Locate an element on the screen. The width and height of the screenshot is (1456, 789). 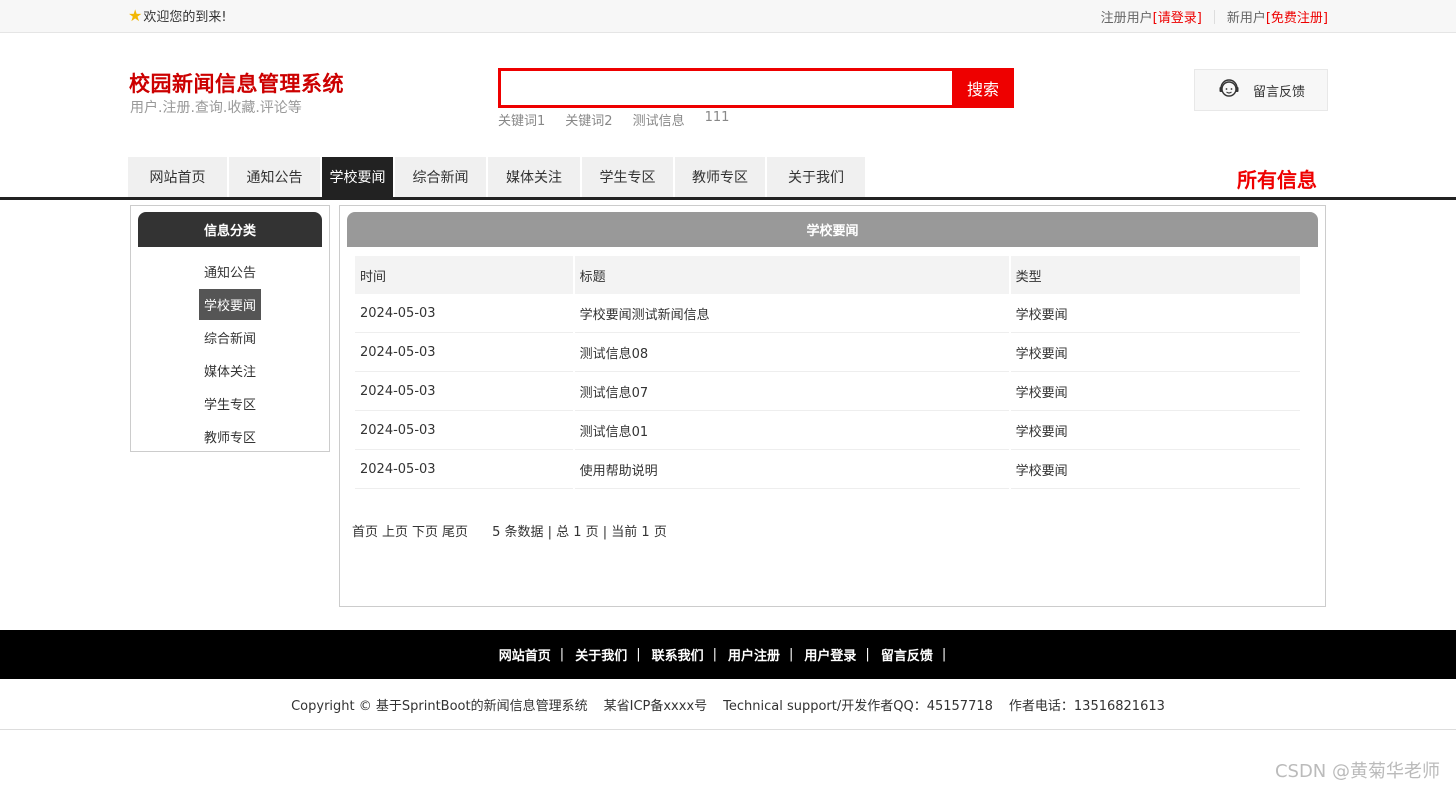
footer-link-register: 用户注册 is located at coordinates (754, 654).